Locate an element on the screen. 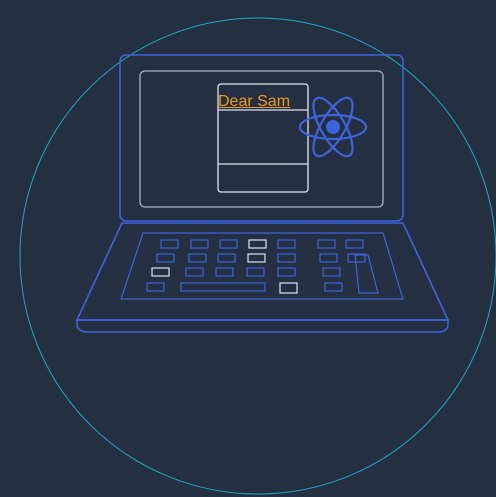 This screenshot has height=497, width=496. spacebar-key is located at coordinates (223, 287).